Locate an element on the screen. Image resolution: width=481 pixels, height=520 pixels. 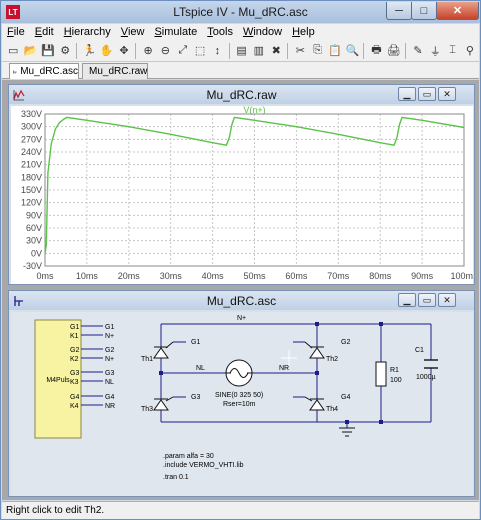
tab-schematic: Mu_dRC.asc is located at coordinates (44, 71).